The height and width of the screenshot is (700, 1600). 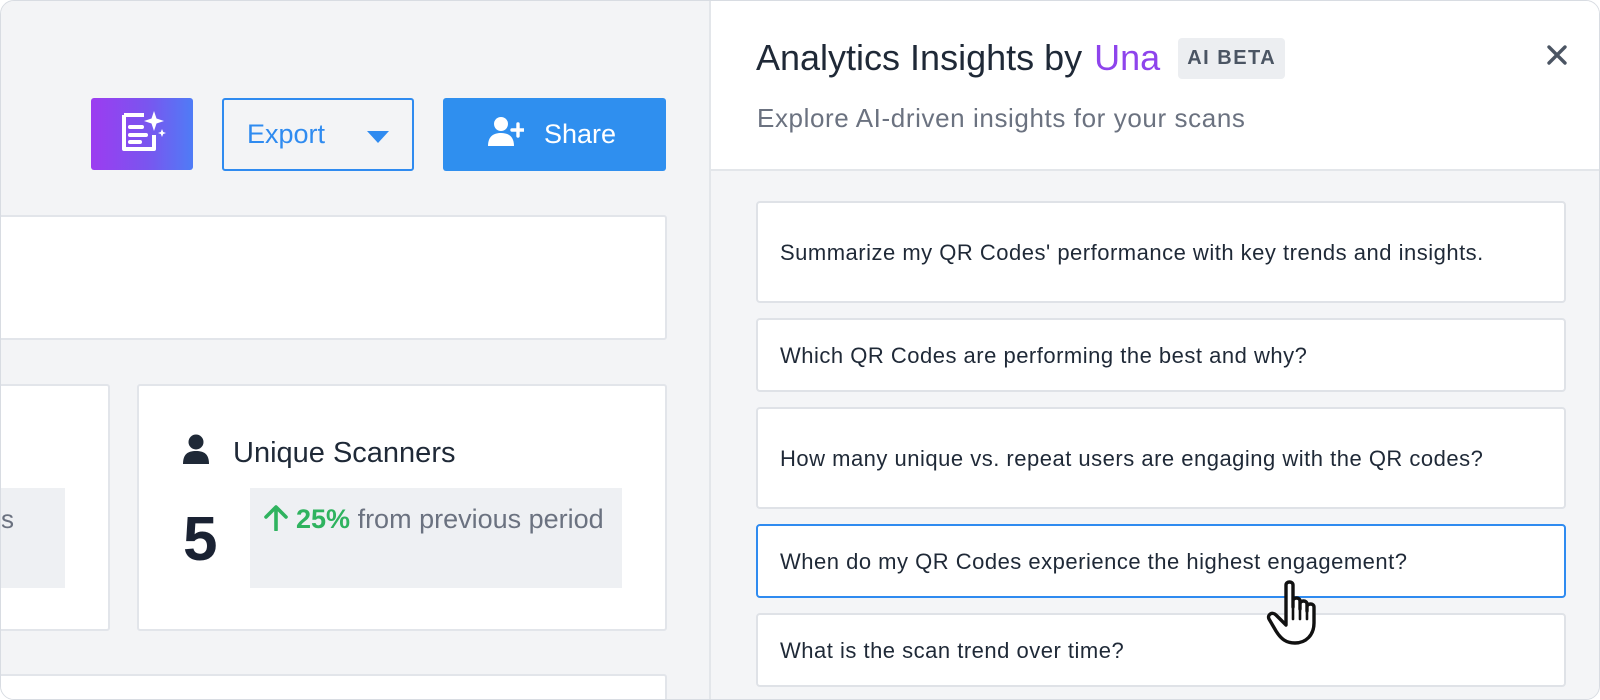 I want to click on close-button, so click(x=1557, y=57).